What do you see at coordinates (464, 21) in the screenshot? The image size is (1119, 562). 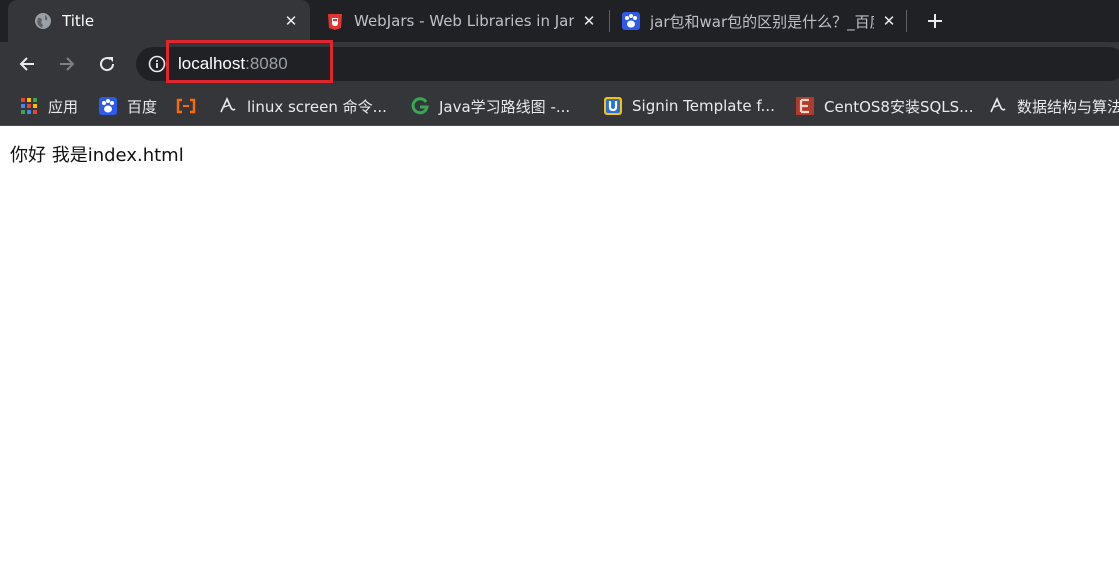 I see `tab-label: WebJars - Web Libraries in Jars` at bounding box center [464, 21].